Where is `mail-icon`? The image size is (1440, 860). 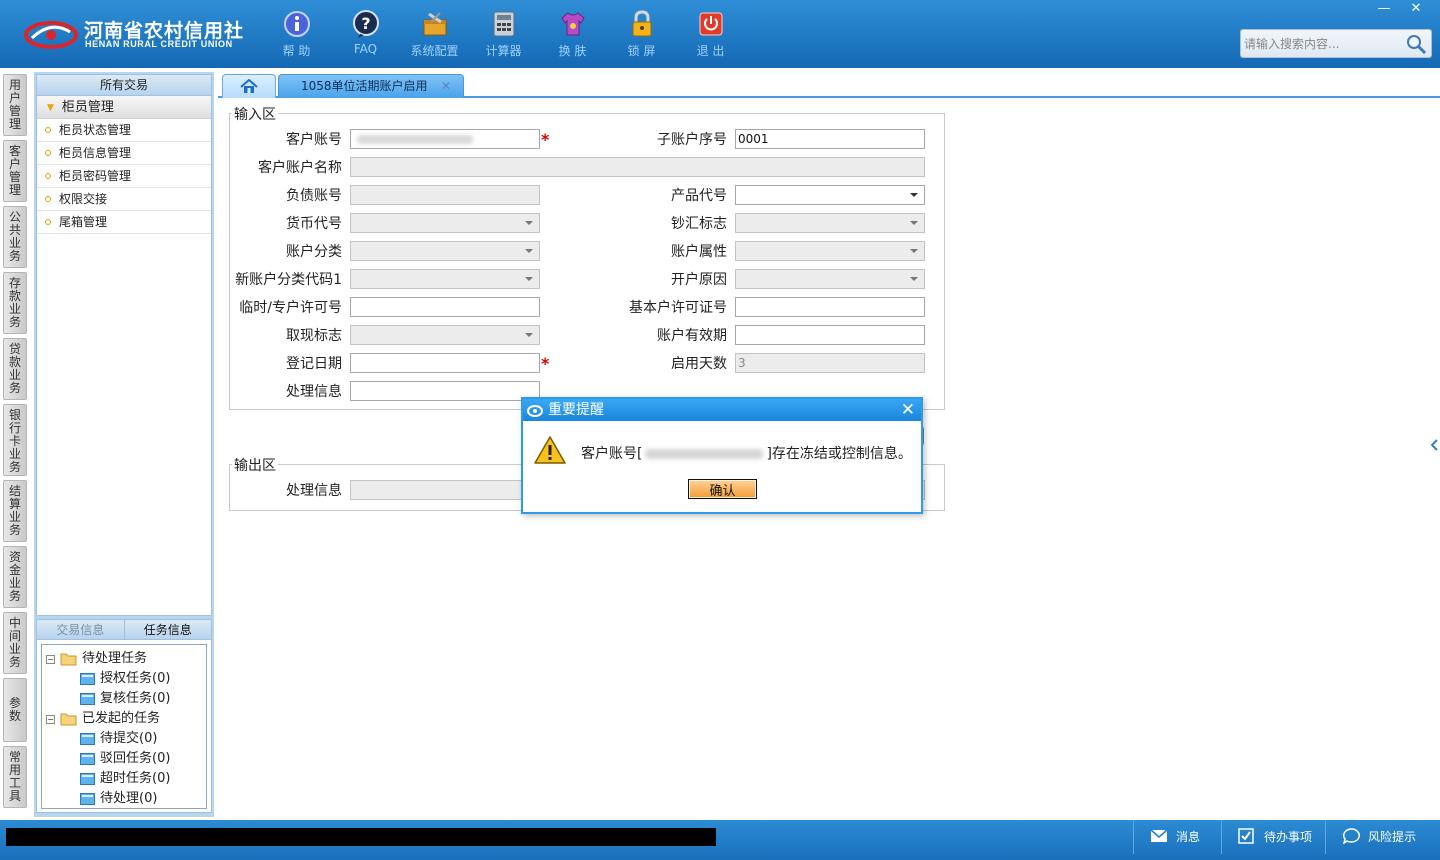
mail-icon is located at coordinates (1159, 835).